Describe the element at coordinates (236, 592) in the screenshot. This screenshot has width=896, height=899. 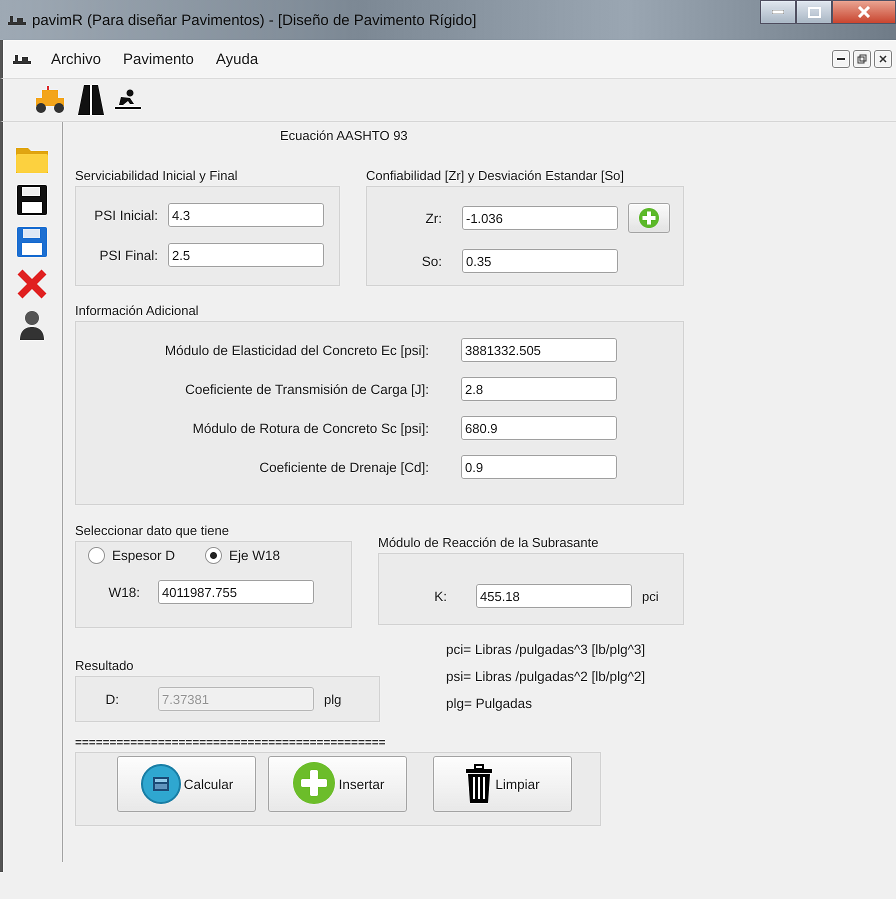
I see `input-field: 4011987.755` at that location.